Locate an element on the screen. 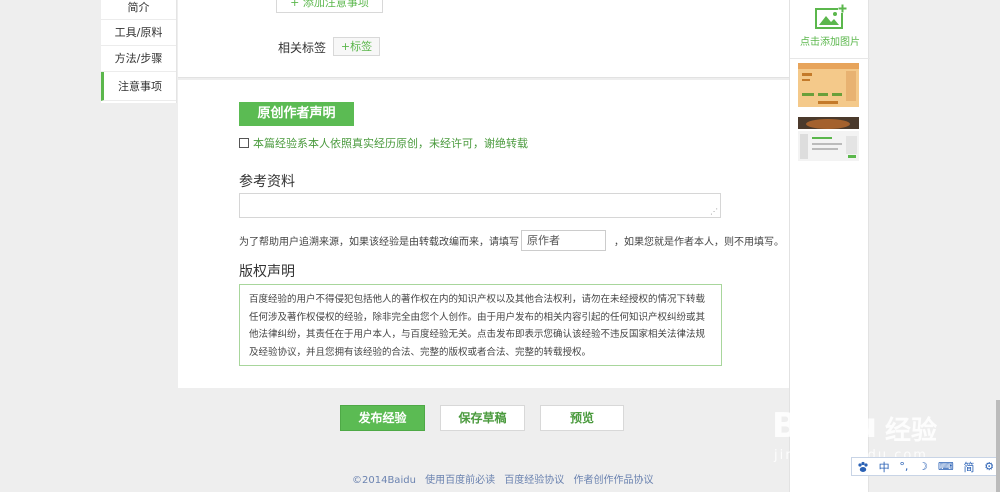 The image size is (1000, 492). ime-simplified: 简 is located at coordinates (968, 467).